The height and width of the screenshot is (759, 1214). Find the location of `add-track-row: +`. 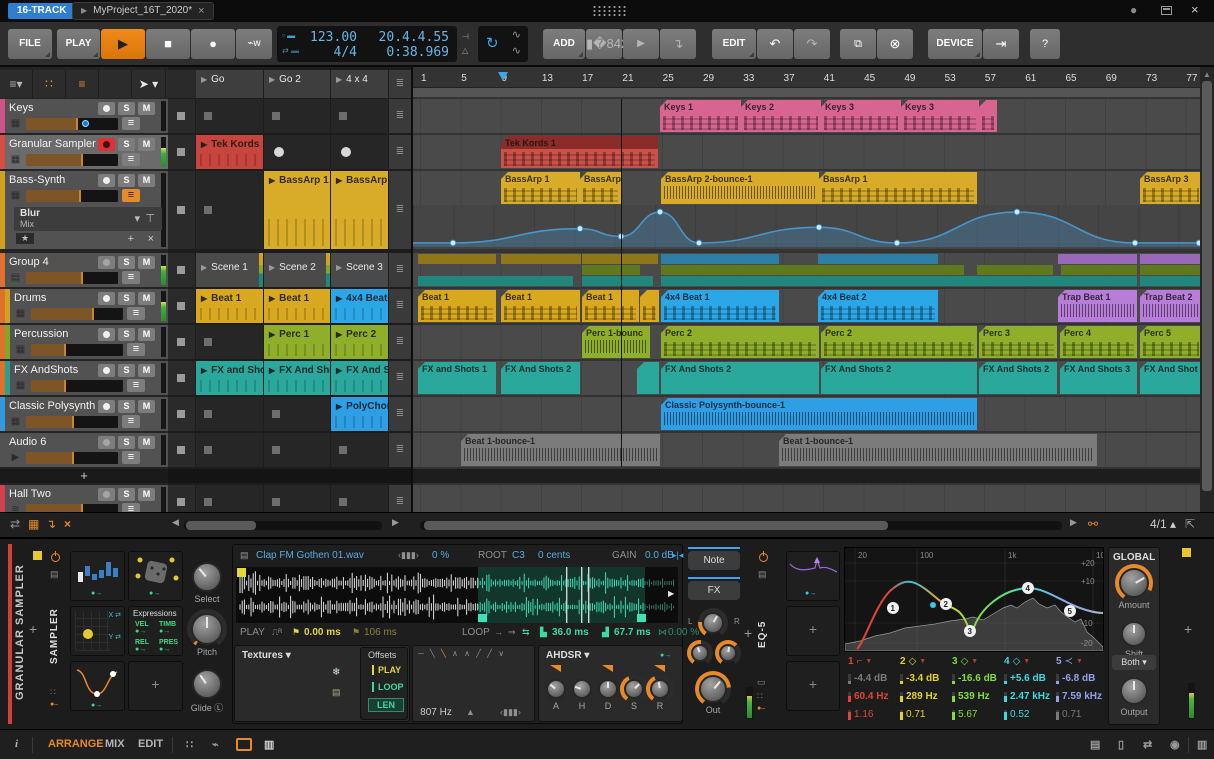

add-track-row: + is located at coordinates (84, 476).